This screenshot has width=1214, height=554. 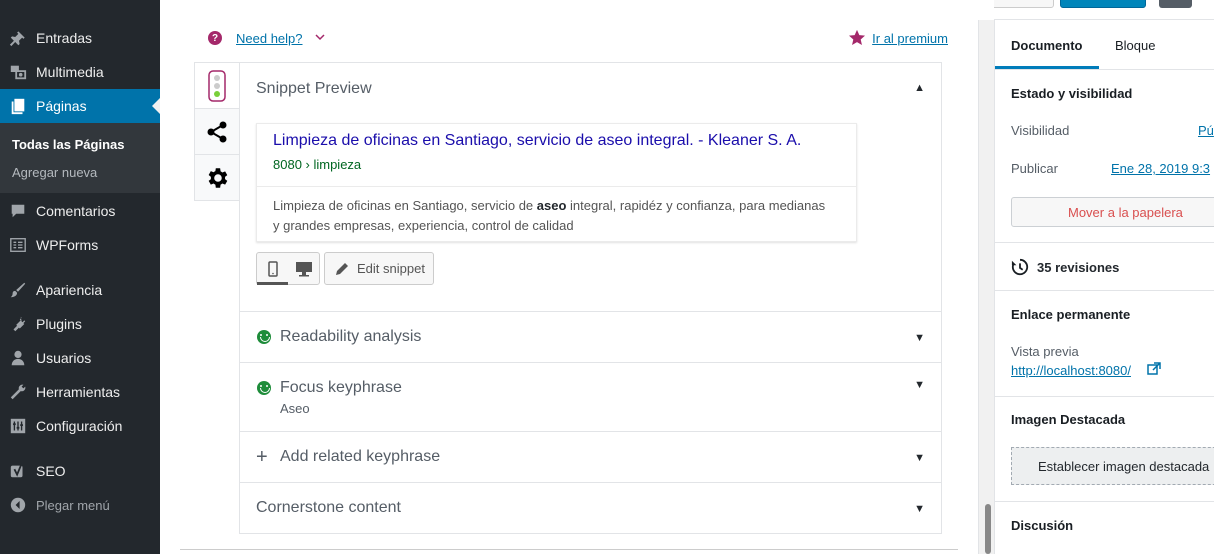 What do you see at coordinates (303, 268) in the screenshot?
I see `desktop-preview-button` at bounding box center [303, 268].